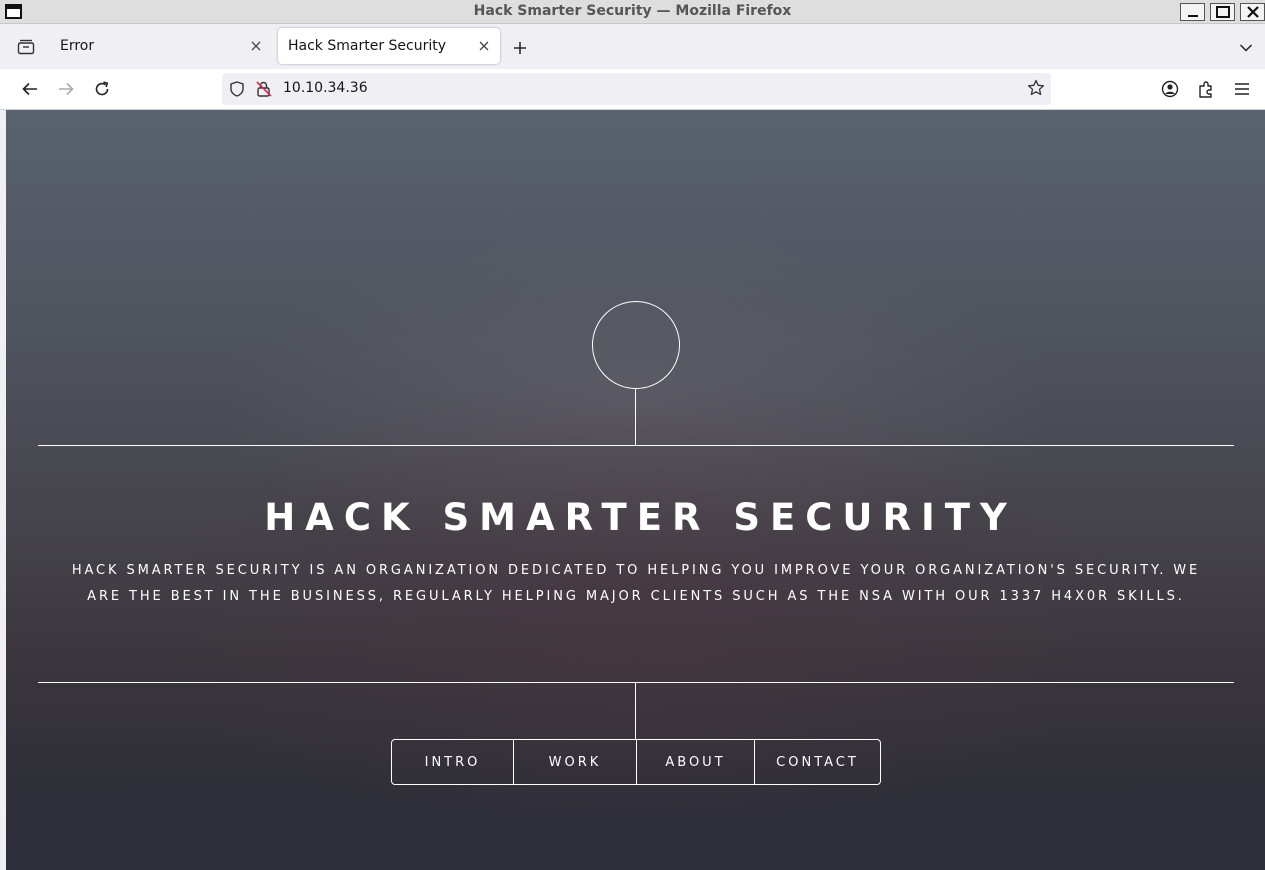 This screenshot has height=870, width=1265. I want to click on account-button, so click(1170, 89).